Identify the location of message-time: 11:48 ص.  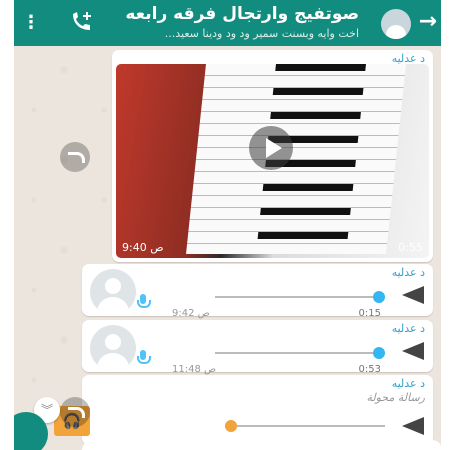
(194, 369).